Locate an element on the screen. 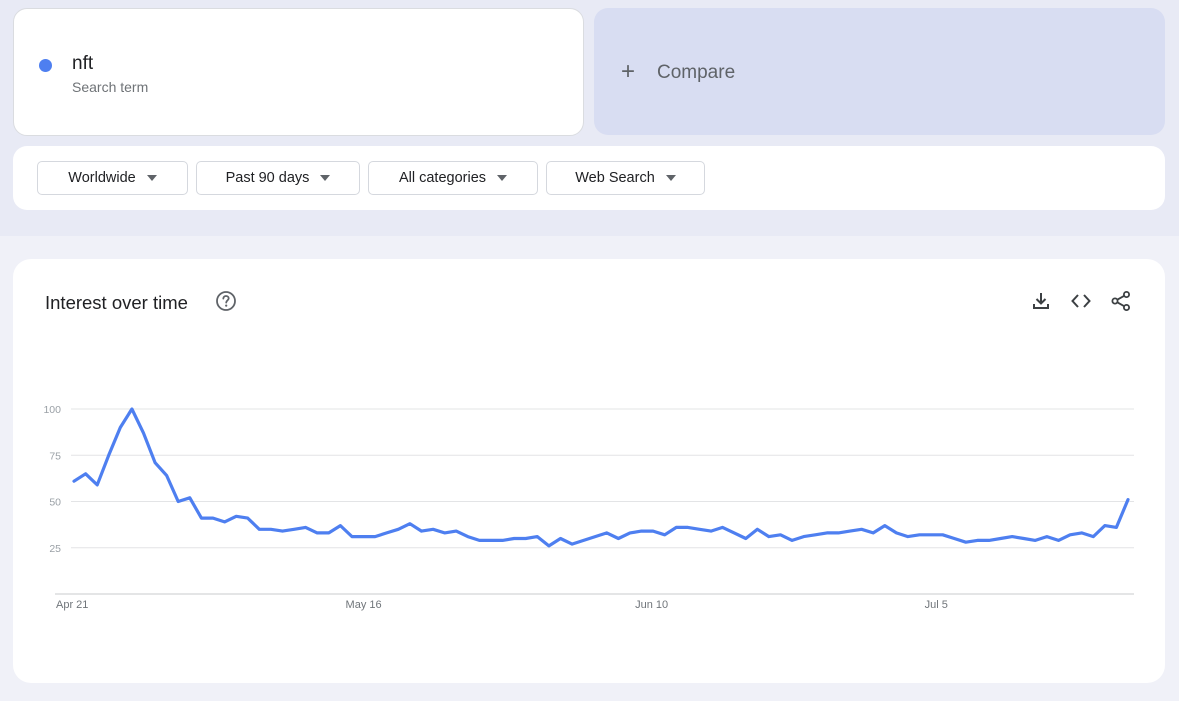 The height and width of the screenshot is (701, 1179). filter-location: Worldwide is located at coordinates (112, 178).